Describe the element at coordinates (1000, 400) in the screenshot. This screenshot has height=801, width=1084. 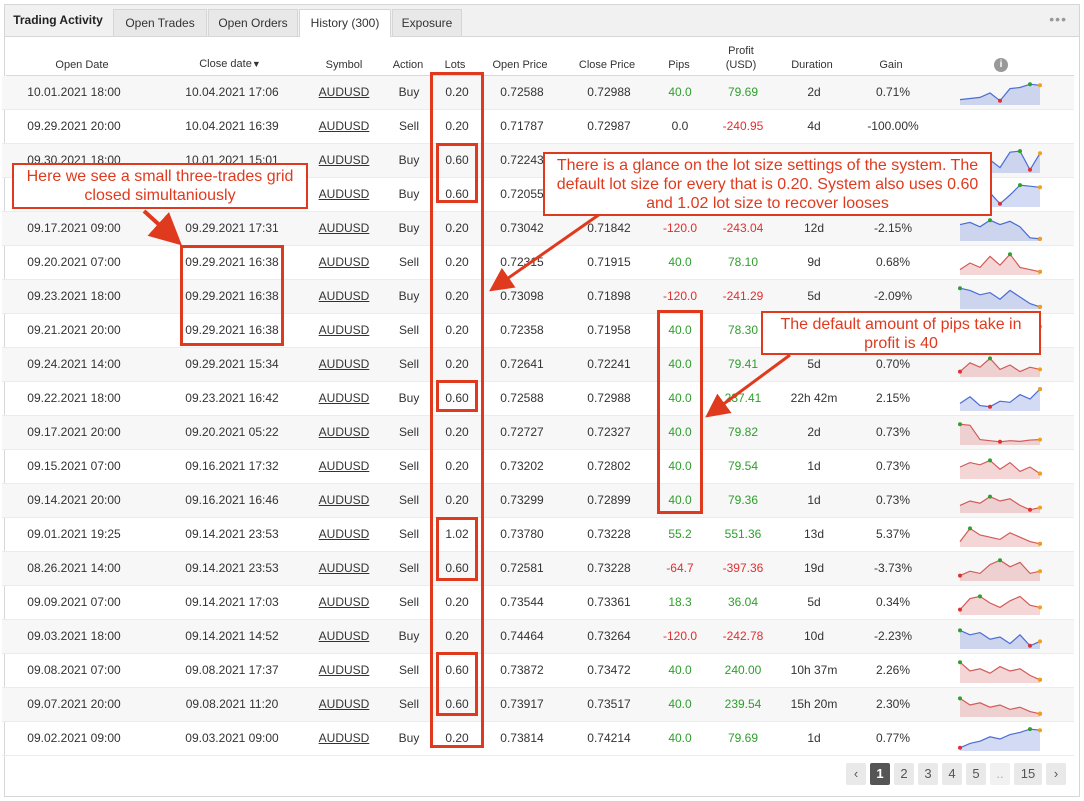
I see `sparkline-area` at that location.